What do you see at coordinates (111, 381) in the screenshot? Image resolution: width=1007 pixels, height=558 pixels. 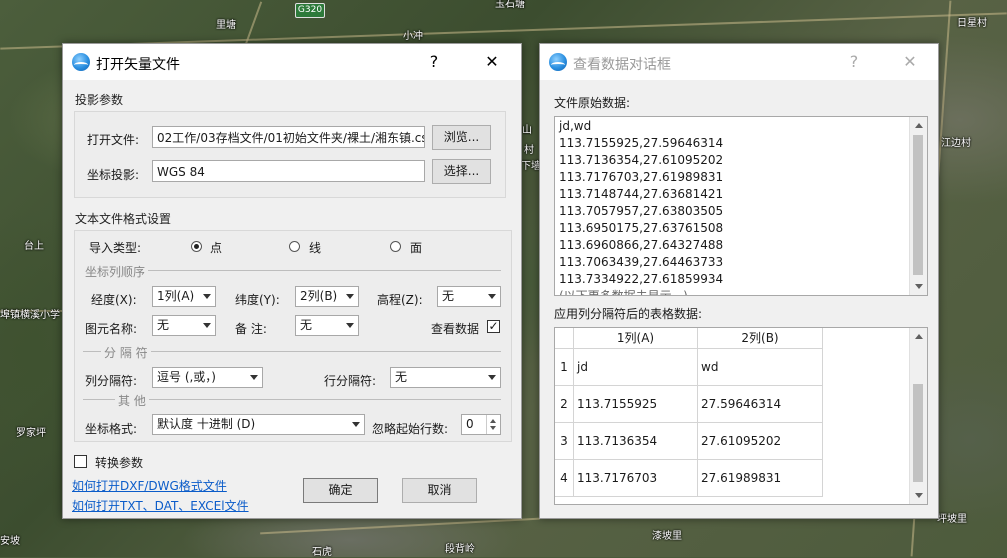 I see `column-delimiter-label: 列分隔符:` at bounding box center [111, 381].